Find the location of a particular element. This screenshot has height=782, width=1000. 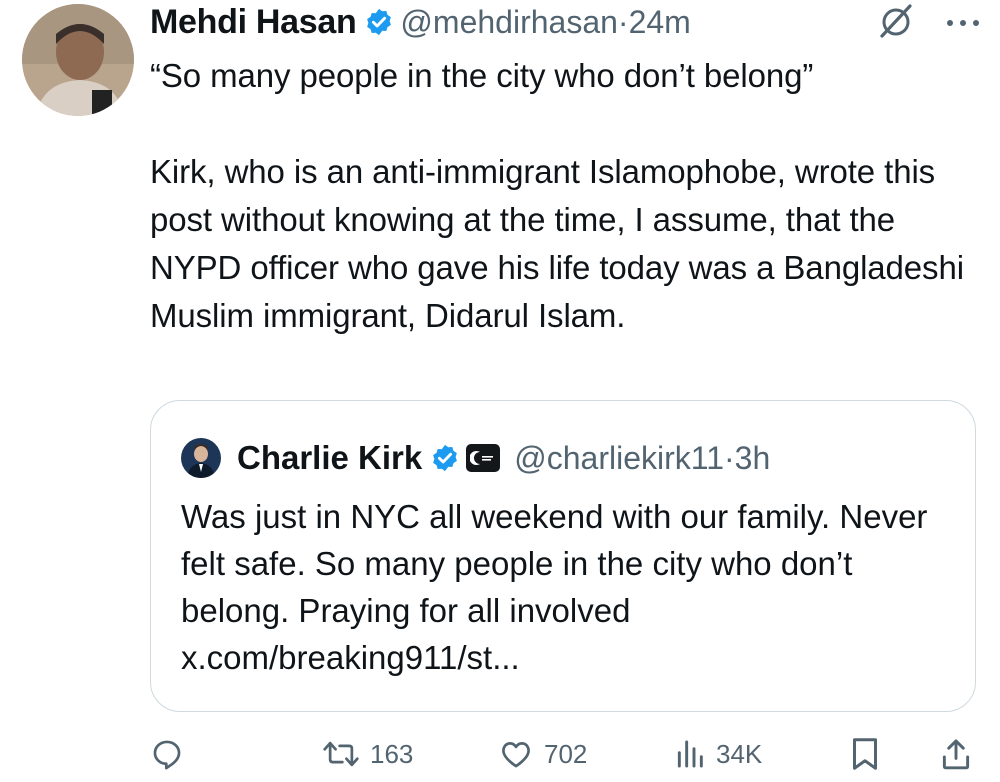

tweet-header: Mehdi Hasan @mehdirhasan · 24m is located at coordinates (565, 22).